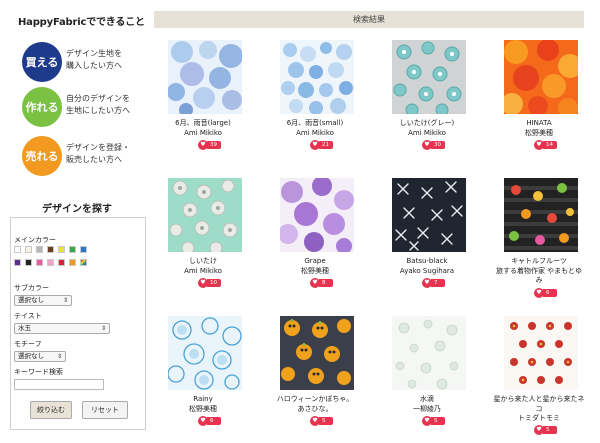  Describe the element at coordinates (550, 145) in the screenshot. I see `like-count: 14` at that location.